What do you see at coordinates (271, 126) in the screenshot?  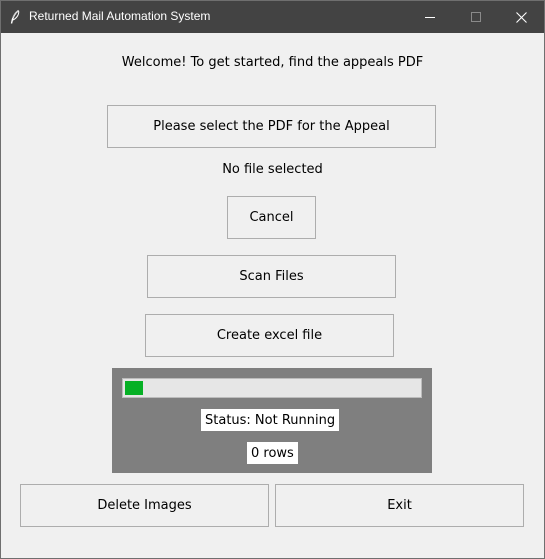 I see `select-pdf-button: Please select the PDF for the Appeal` at bounding box center [271, 126].